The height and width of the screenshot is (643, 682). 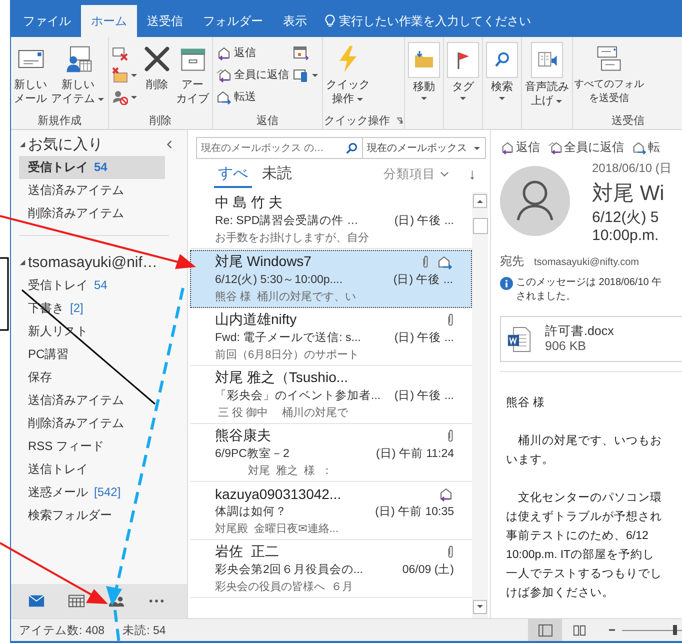 What do you see at coordinates (502, 76) in the screenshot?
I see `ribbon-button: 検索` at bounding box center [502, 76].